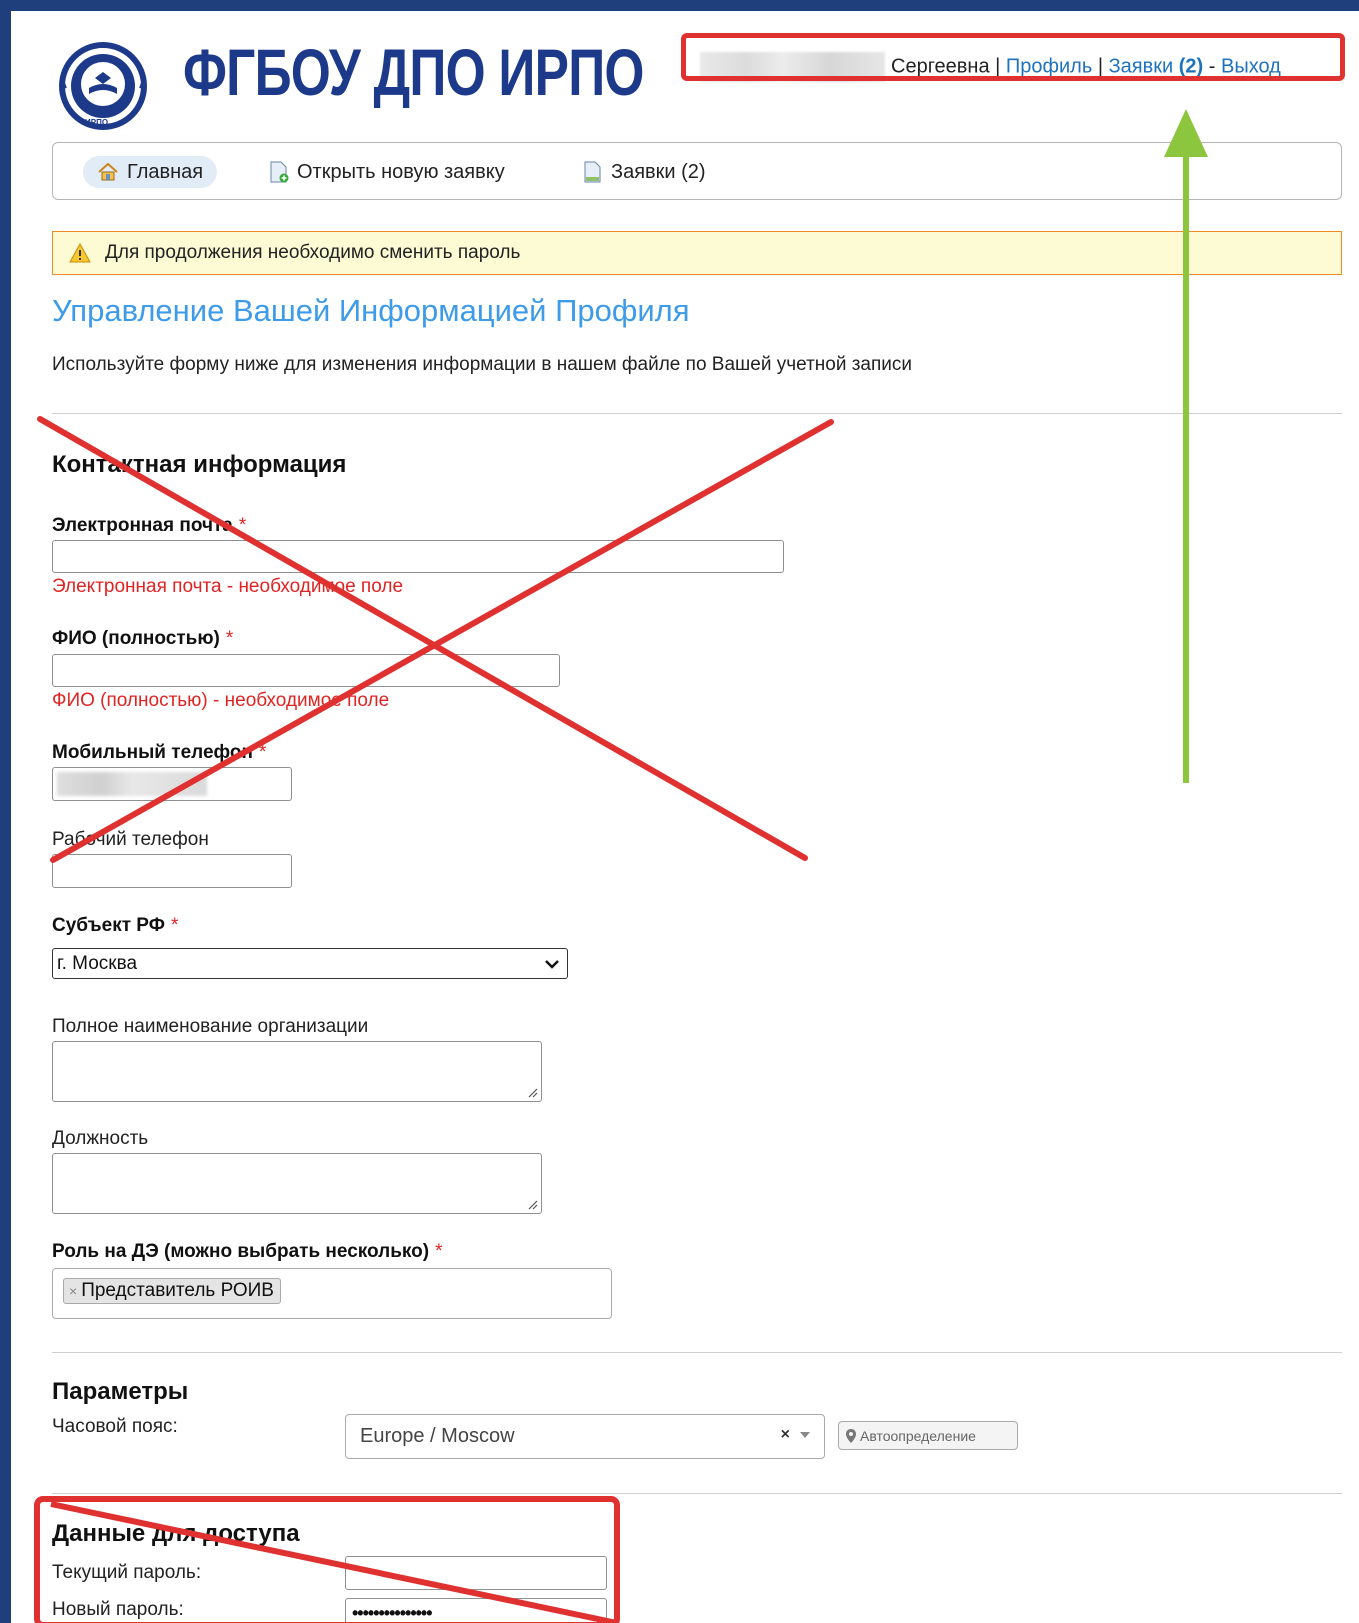  I want to click on fio-input, so click(306, 670).